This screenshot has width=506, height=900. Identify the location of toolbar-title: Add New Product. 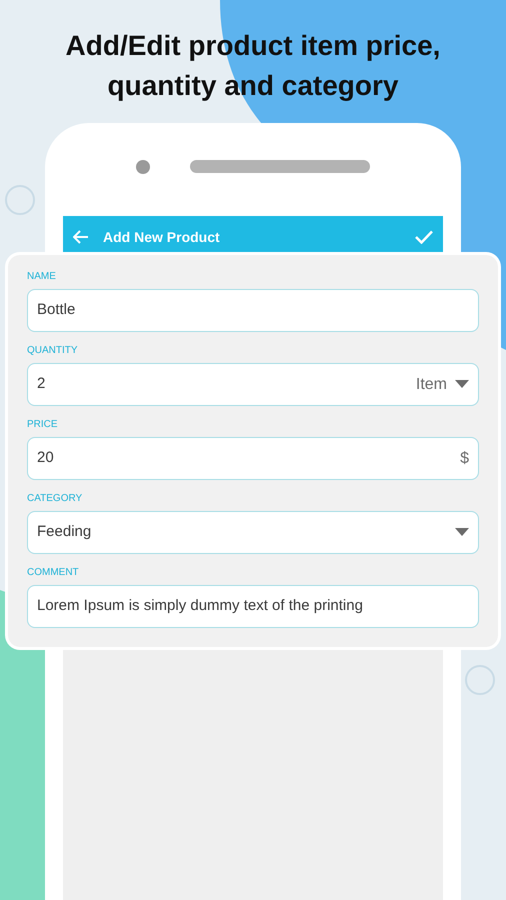
(162, 237).